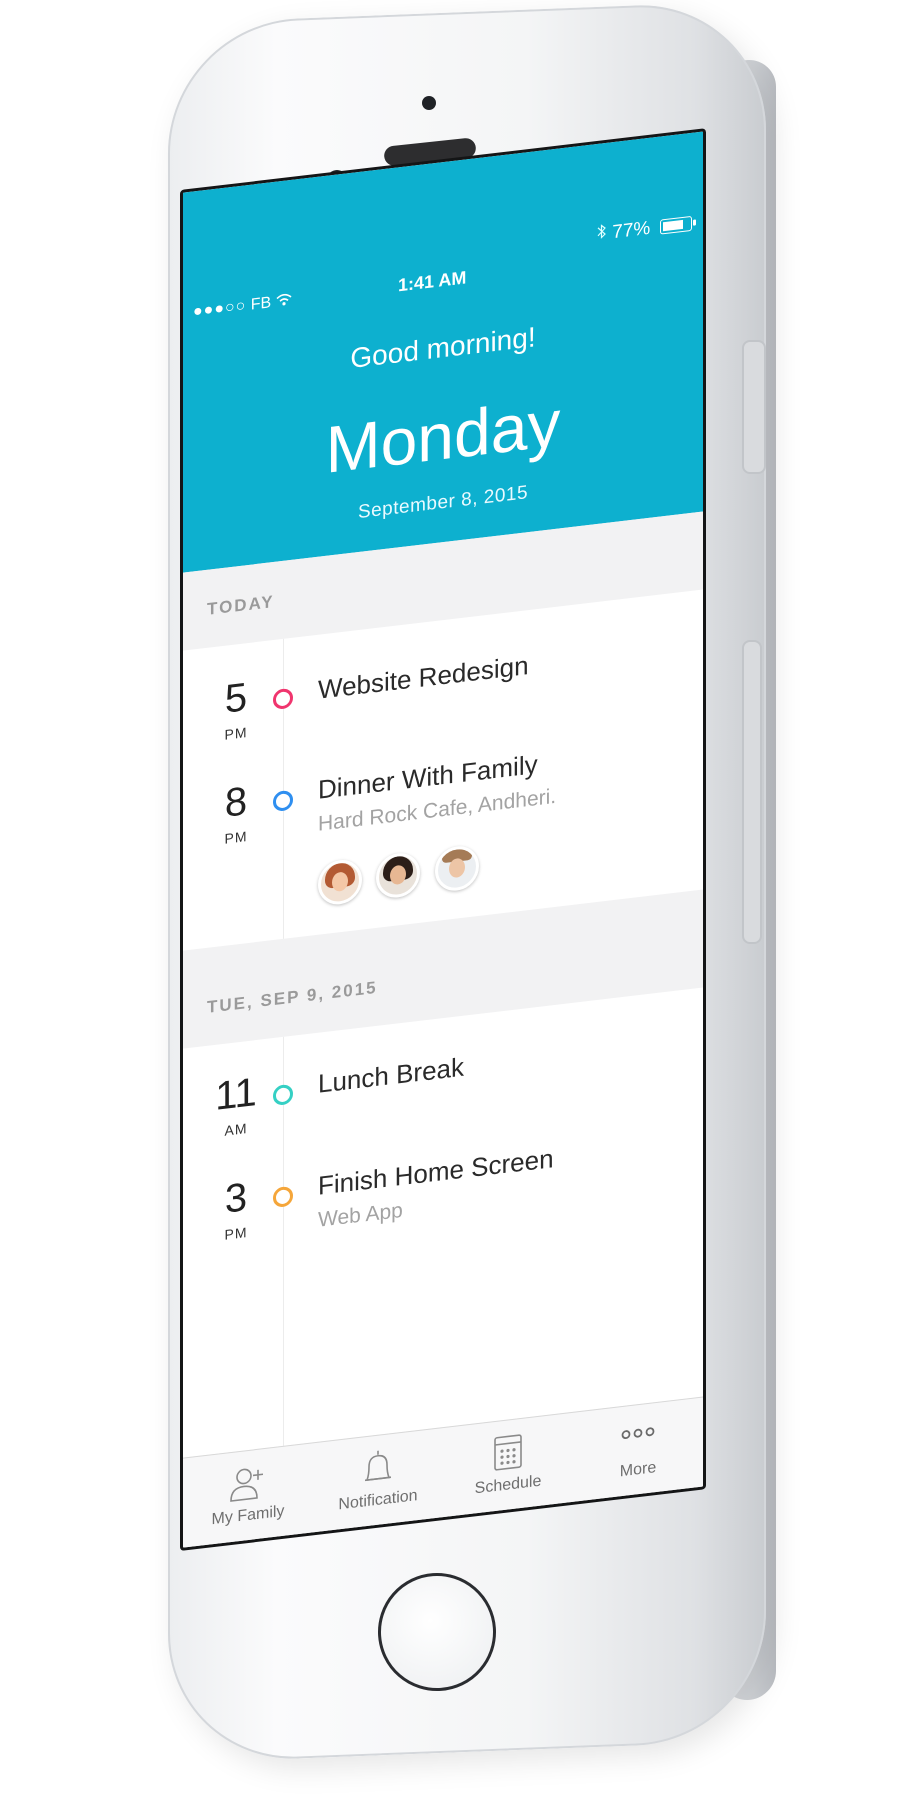 Image resolution: width=917 pixels, height=1799 pixels. What do you see at coordinates (360, 1215) in the screenshot?
I see `event-subtitle: Web App` at bounding box center [360, 1215].